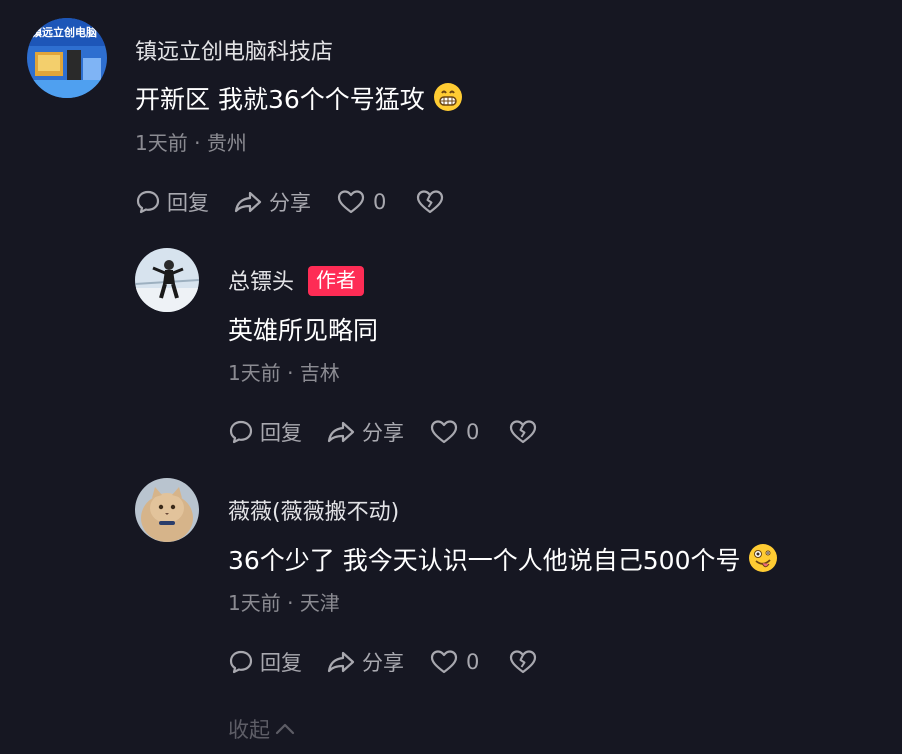 The height and width of the screenshot is (754, 902). I want to click on cat-avatar-image, so click(167, 510).